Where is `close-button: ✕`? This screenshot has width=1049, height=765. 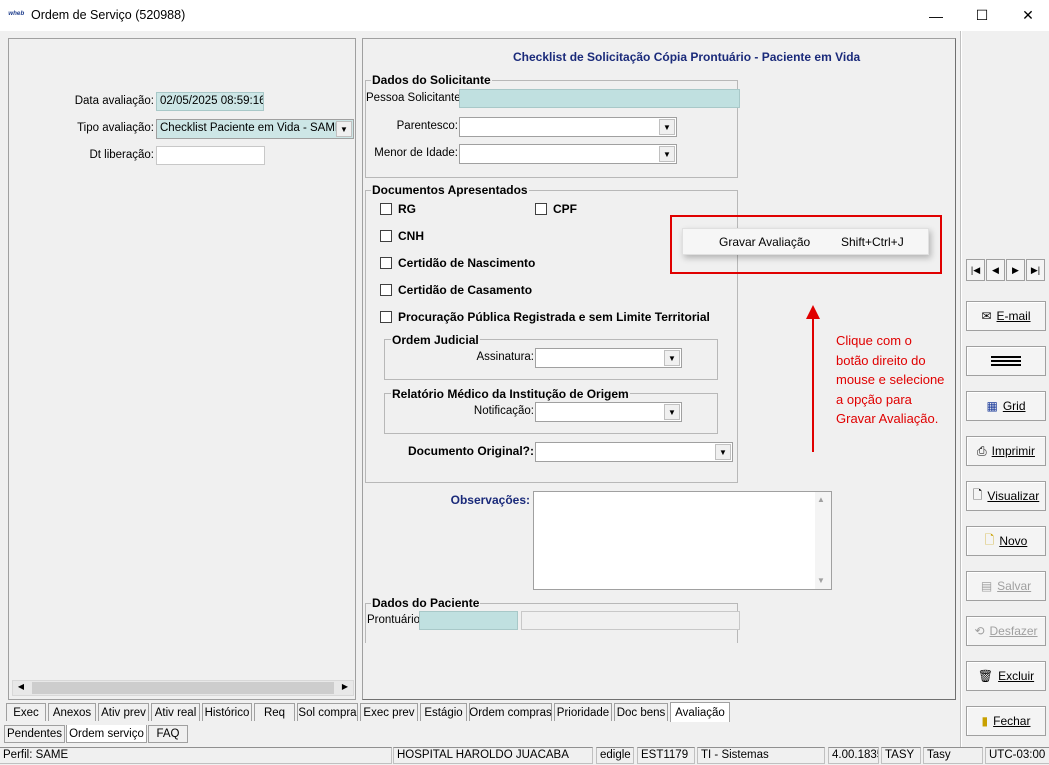 close-button: ✕ is located at coordinates (1027, 15).